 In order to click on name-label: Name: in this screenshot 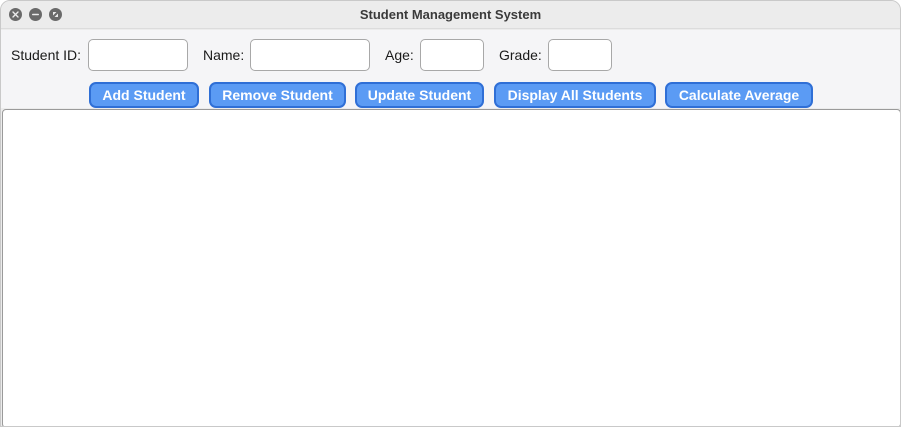, I will do `click(224, 55)`.